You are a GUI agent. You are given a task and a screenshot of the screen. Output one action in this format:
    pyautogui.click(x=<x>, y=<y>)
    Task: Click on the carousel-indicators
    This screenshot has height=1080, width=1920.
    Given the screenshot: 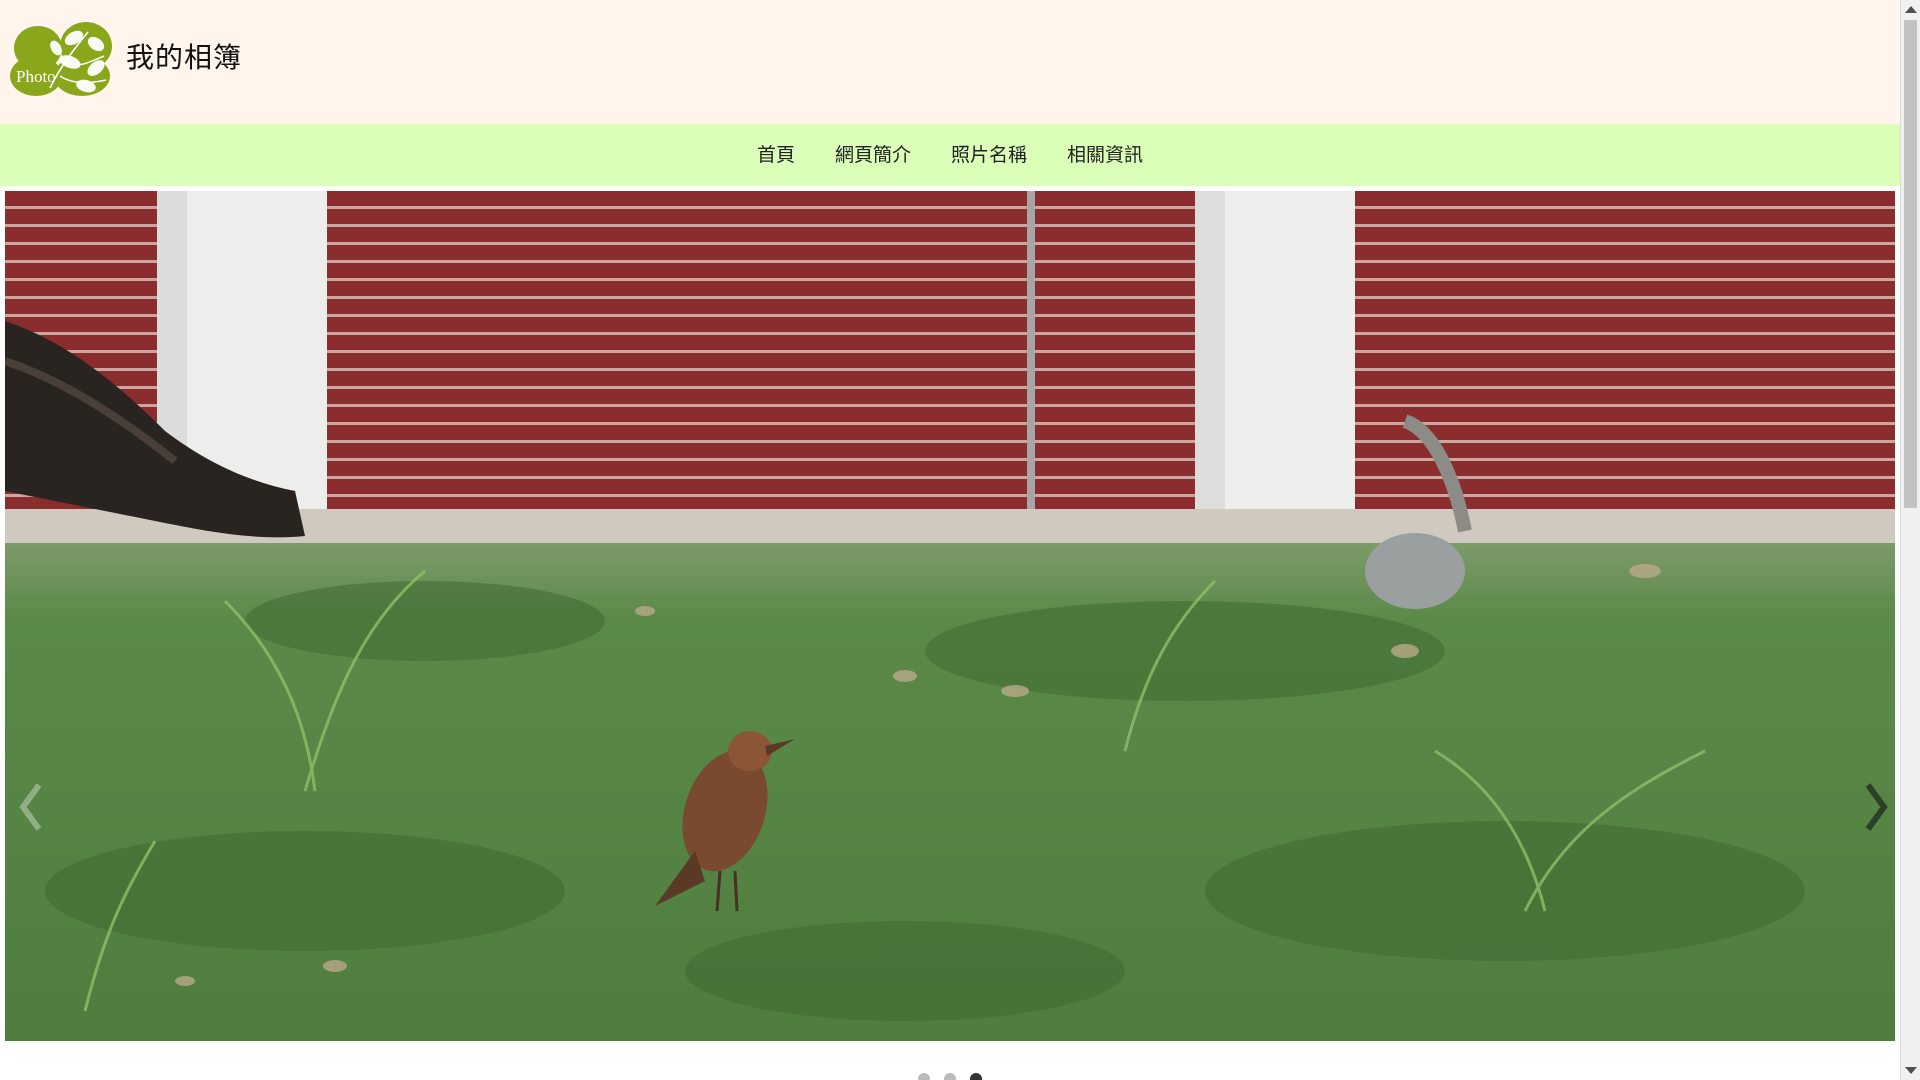 What is the action you would take?
    pyautogui.click(x=950, y=1076)
    